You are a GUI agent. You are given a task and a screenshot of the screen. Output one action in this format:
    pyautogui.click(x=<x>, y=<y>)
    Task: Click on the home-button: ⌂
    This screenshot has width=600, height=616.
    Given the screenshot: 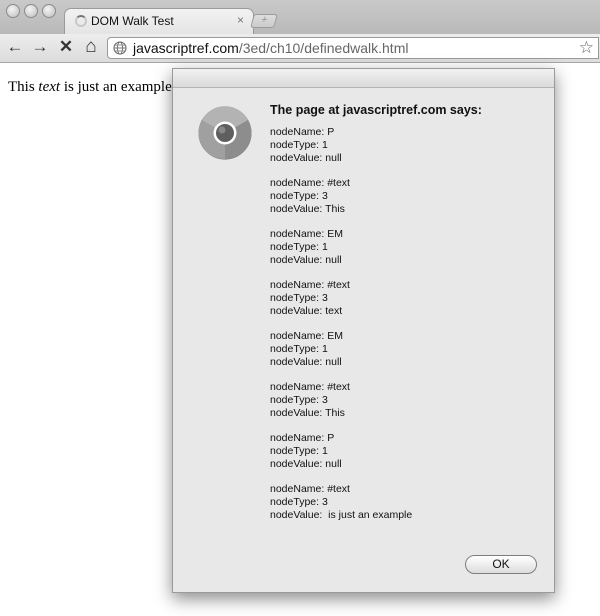 What is the action you would take?
    pyautogui.click(x=91, y=47)
    